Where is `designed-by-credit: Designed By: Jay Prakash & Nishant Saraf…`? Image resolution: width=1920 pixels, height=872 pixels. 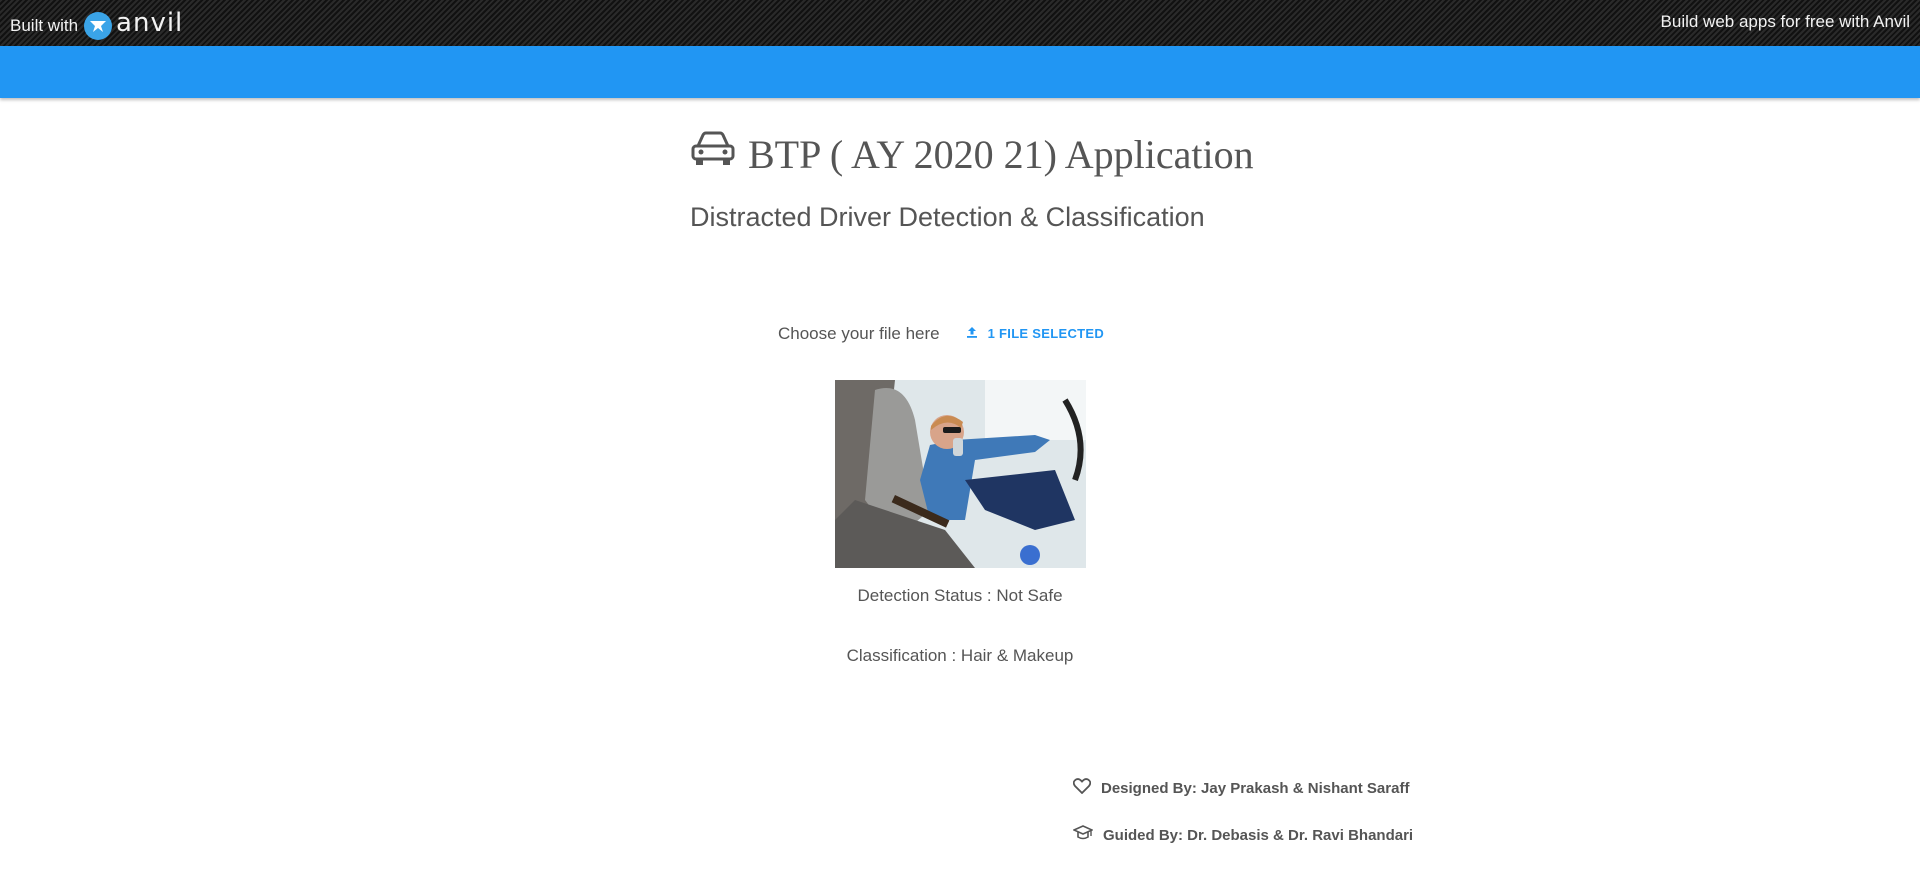 designed-by-credit: Designed By: Jay Prakash & Nishant Saraf… is located at coordinates (1241, 788).